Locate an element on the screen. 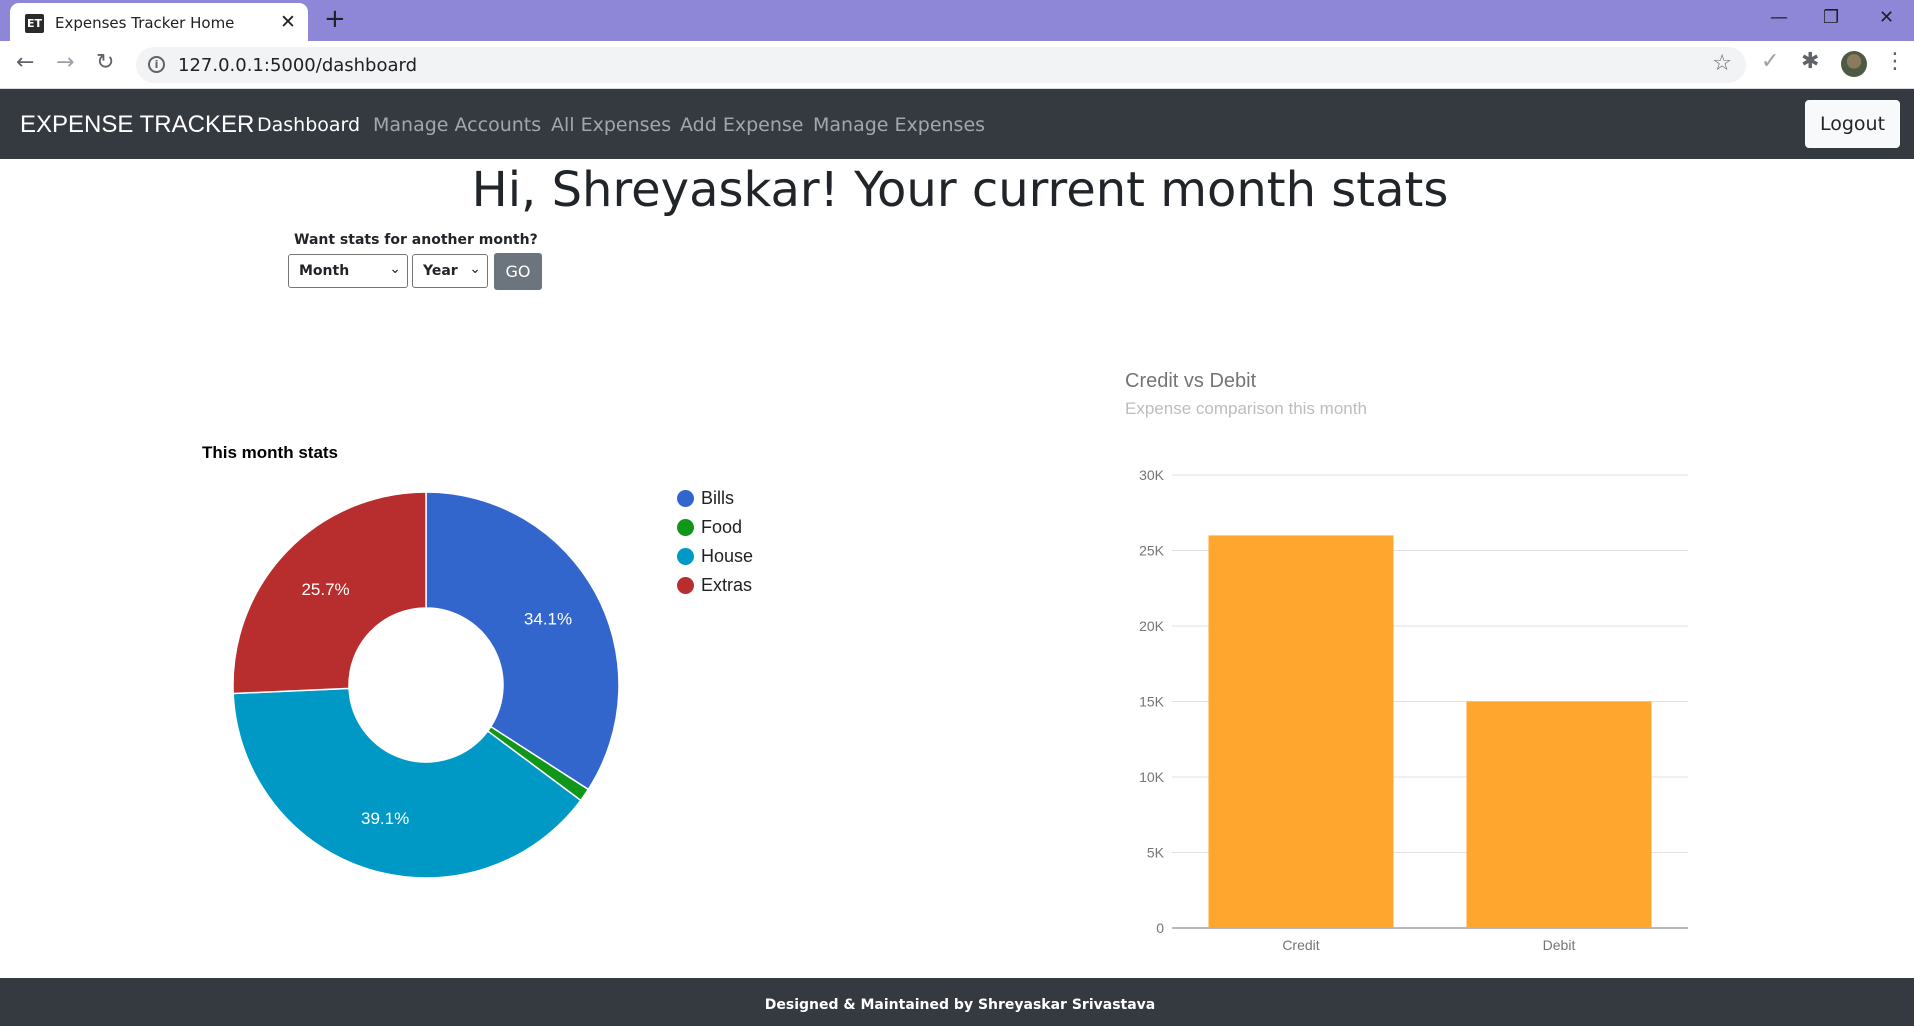 The width and height of the screenshot is (1914, 1026). year-select: Year ⌄ is located at coordinates (450, 271).